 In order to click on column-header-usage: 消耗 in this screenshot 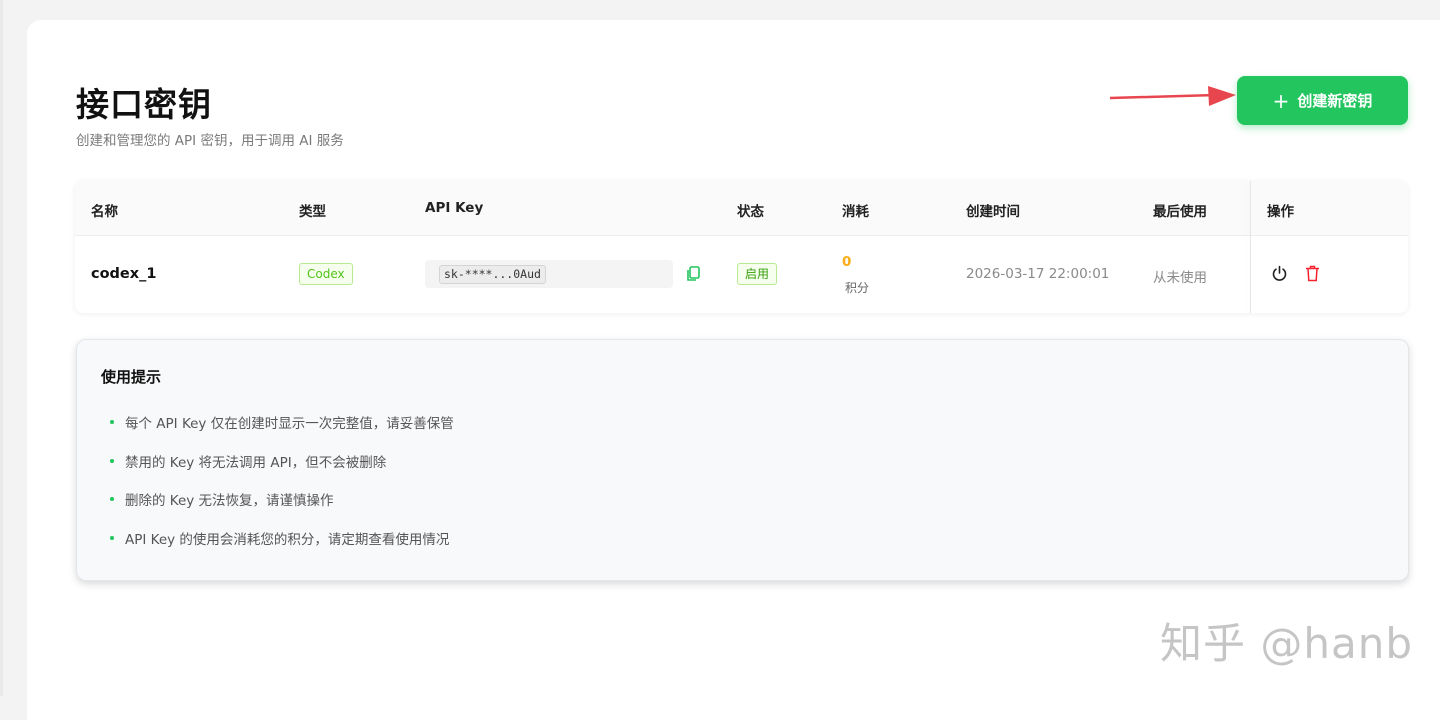, I will do `click(855, 212)`.